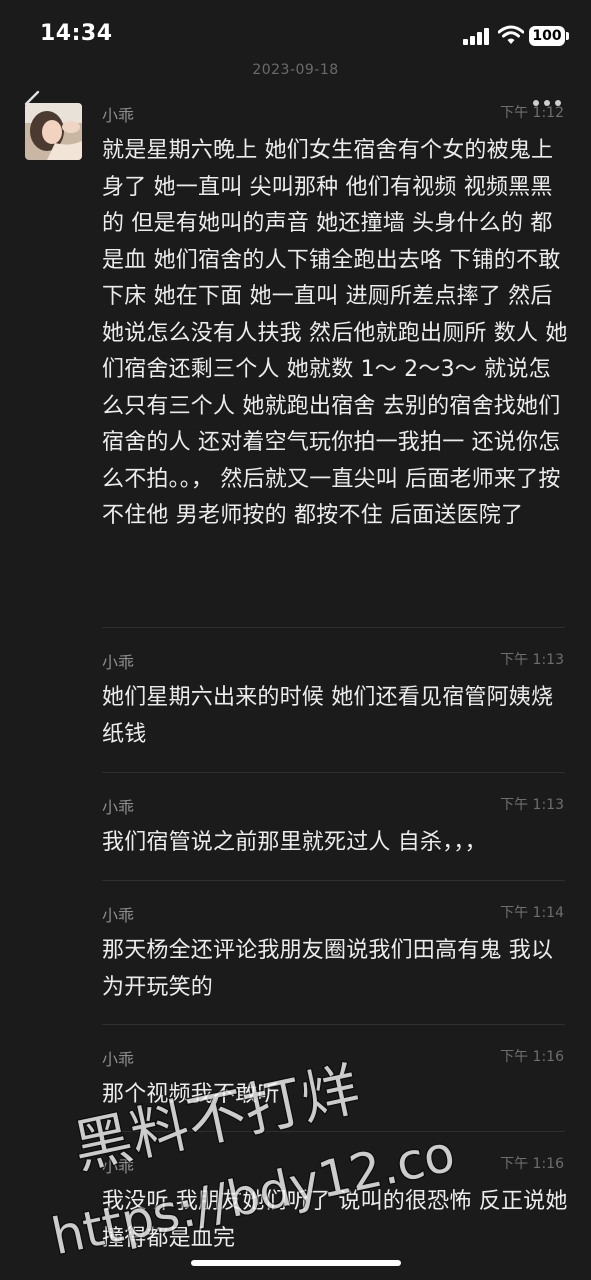 The width and height of the screenshot is (591, 1280). What do you see at coordinates (335, 1220) in the screenshot?
I see `message-text: 我没听 我朋友她们听了 说叫的很恐怖 反正说她撞得都是血完` at bounding box center [335, 1220].